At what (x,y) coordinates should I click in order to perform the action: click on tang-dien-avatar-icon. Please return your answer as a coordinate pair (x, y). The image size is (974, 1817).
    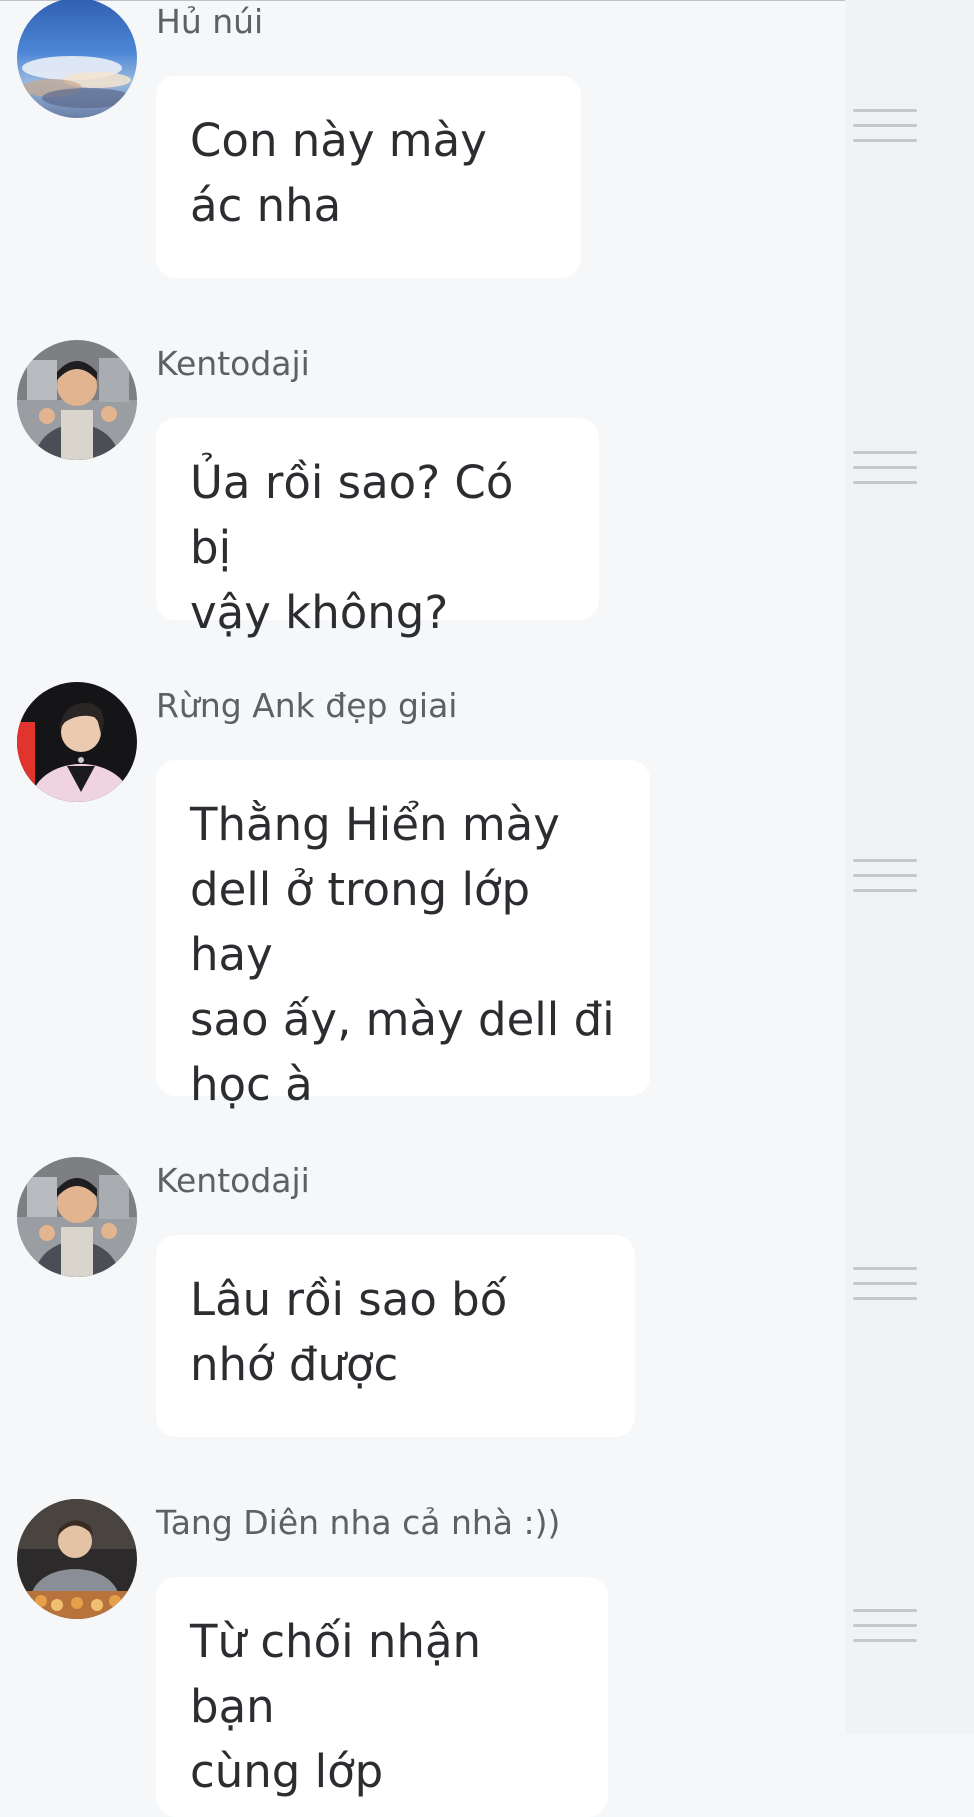
    Looking at the image, I should click on (77, 1559).